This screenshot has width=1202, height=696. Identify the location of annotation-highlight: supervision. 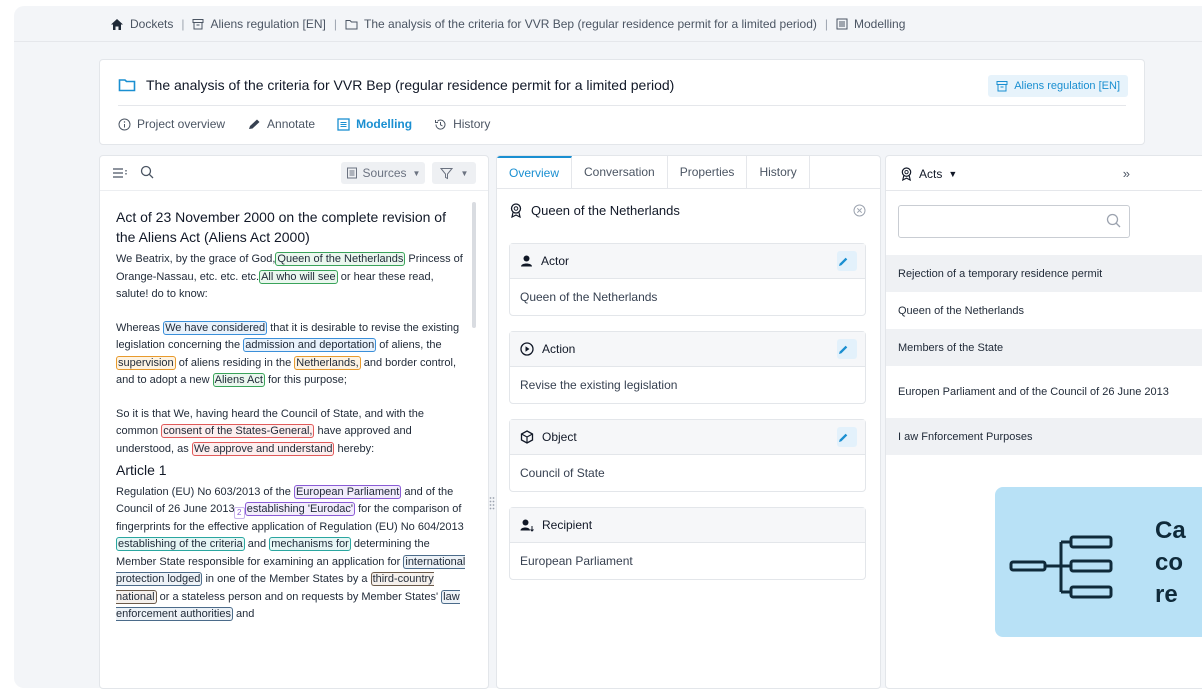
(146, 362).